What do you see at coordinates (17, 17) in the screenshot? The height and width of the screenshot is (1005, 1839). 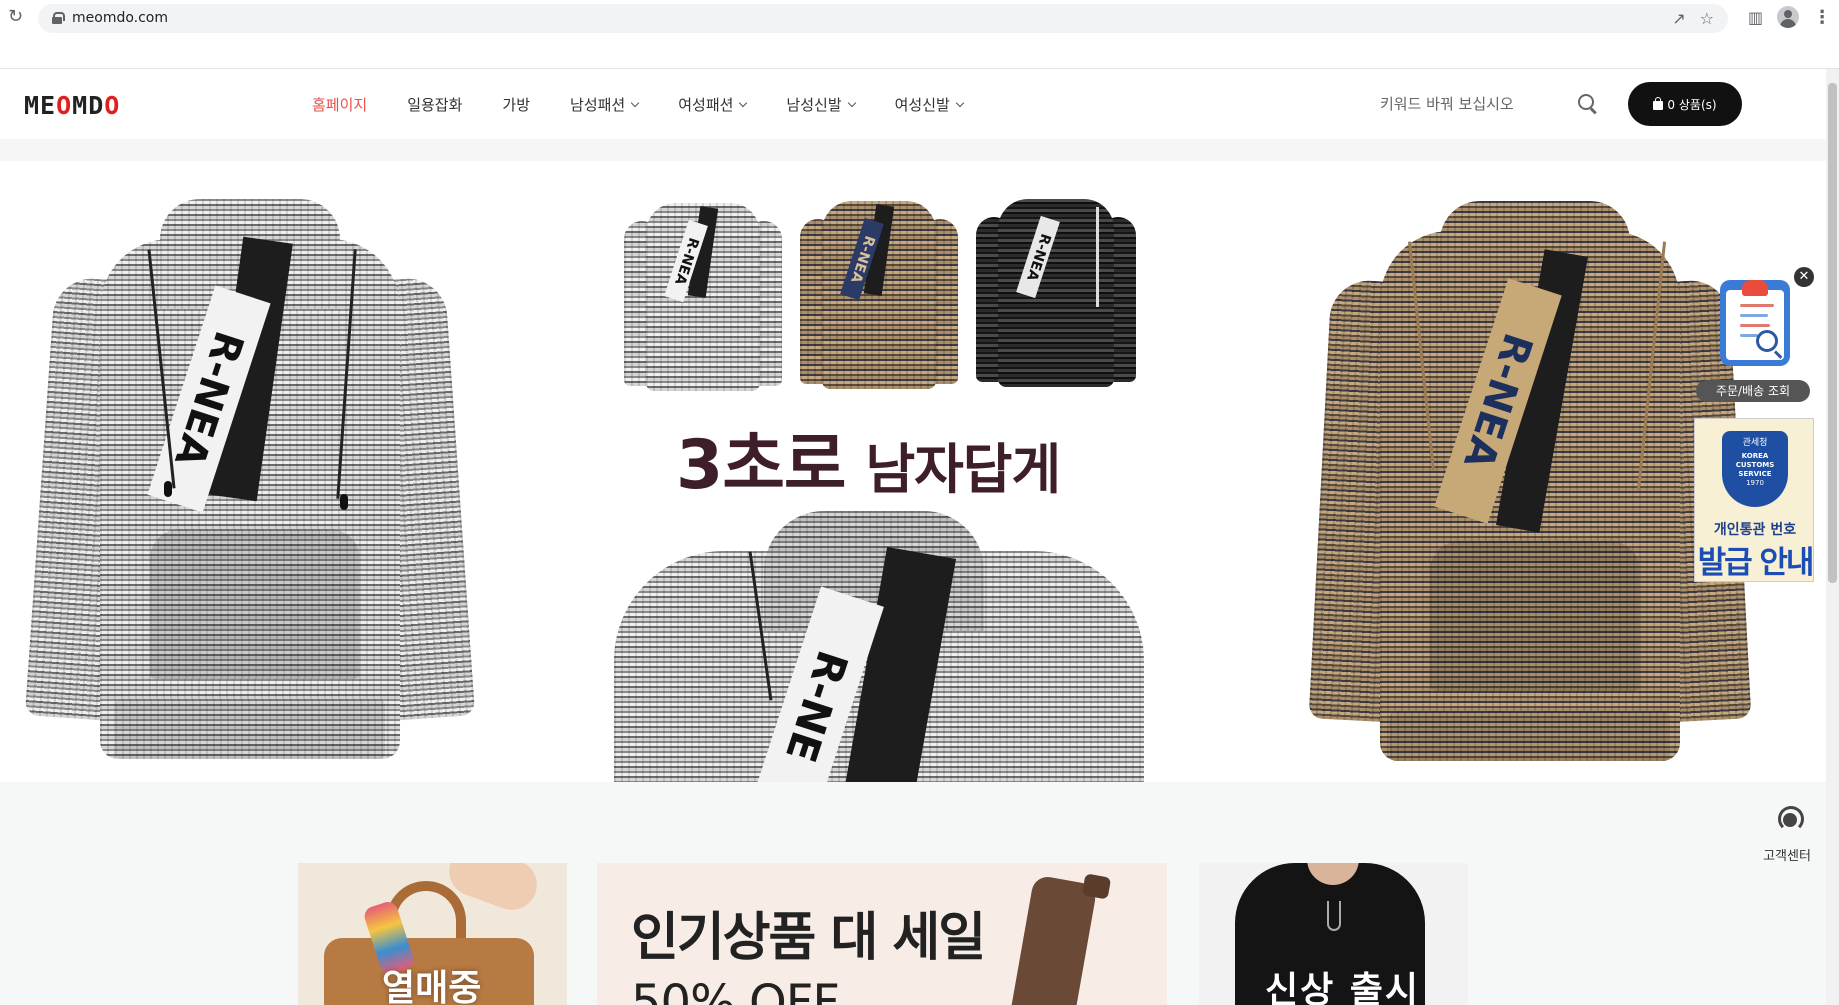 I see `reload-icon: ↻` at bounding box center [17, 17].